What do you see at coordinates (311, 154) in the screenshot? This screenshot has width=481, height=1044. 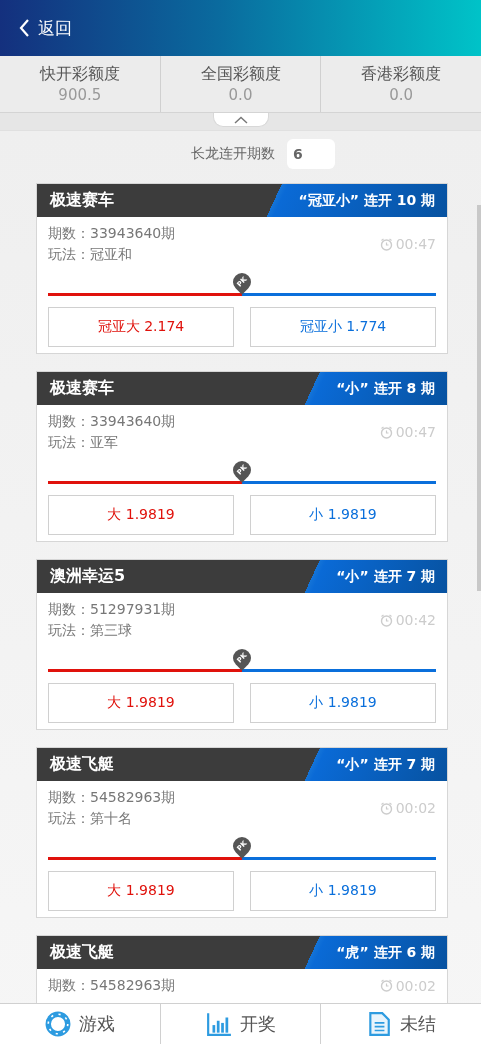 I see `input-field: 6` at bounding box center [311, 154].